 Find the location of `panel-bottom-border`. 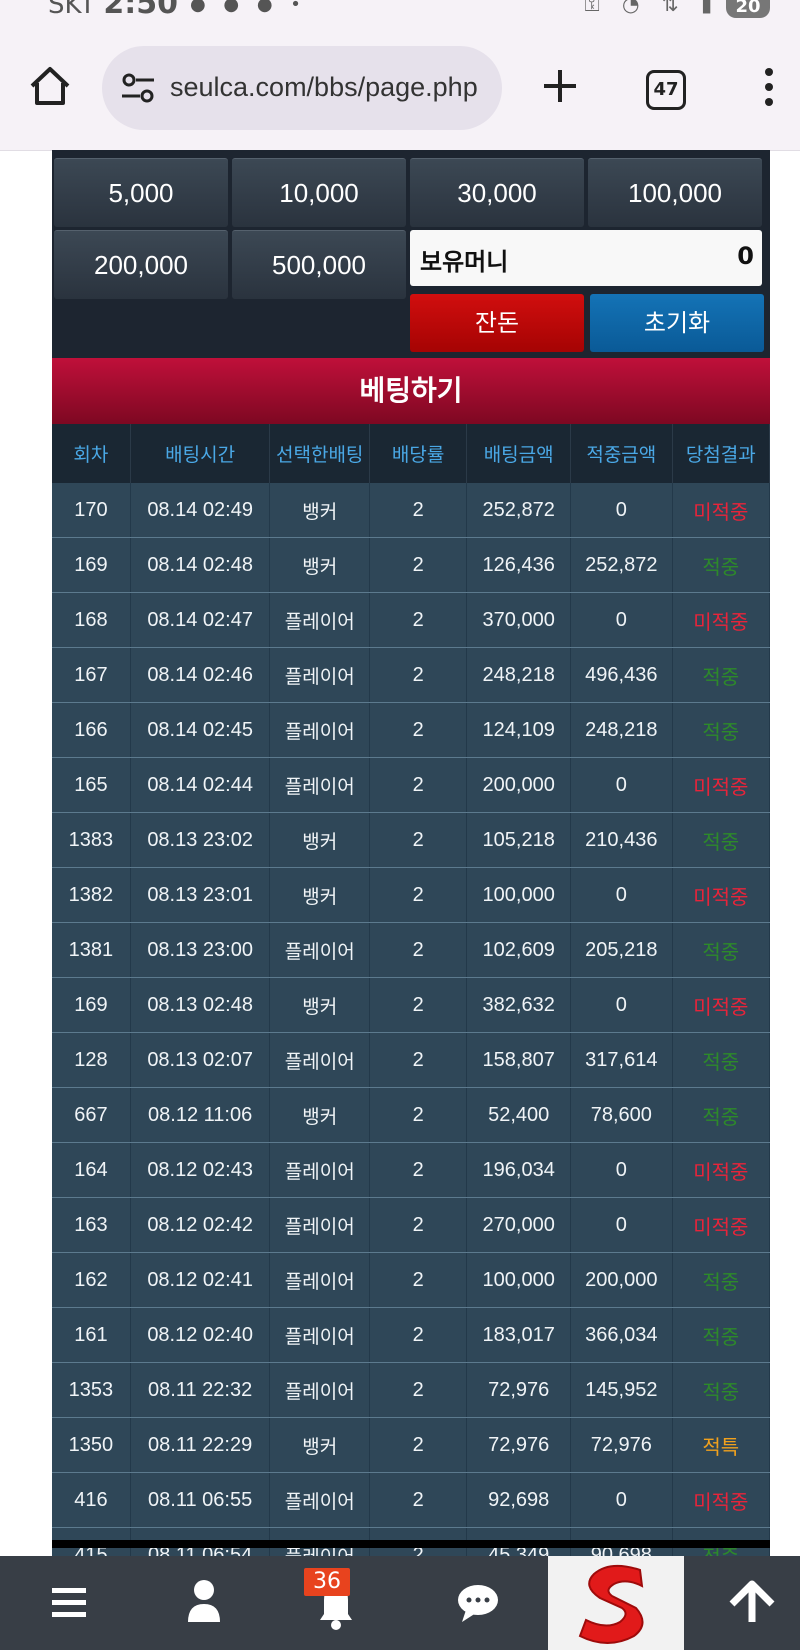

panel-bottom-border is located at coordinates (411, 1544).